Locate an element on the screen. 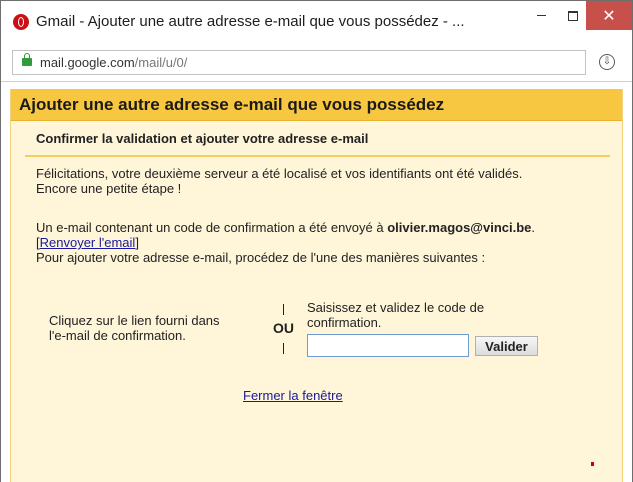 This screenshot has height=482, width=633. separator-bar-top is located at coordinates (283, 309).